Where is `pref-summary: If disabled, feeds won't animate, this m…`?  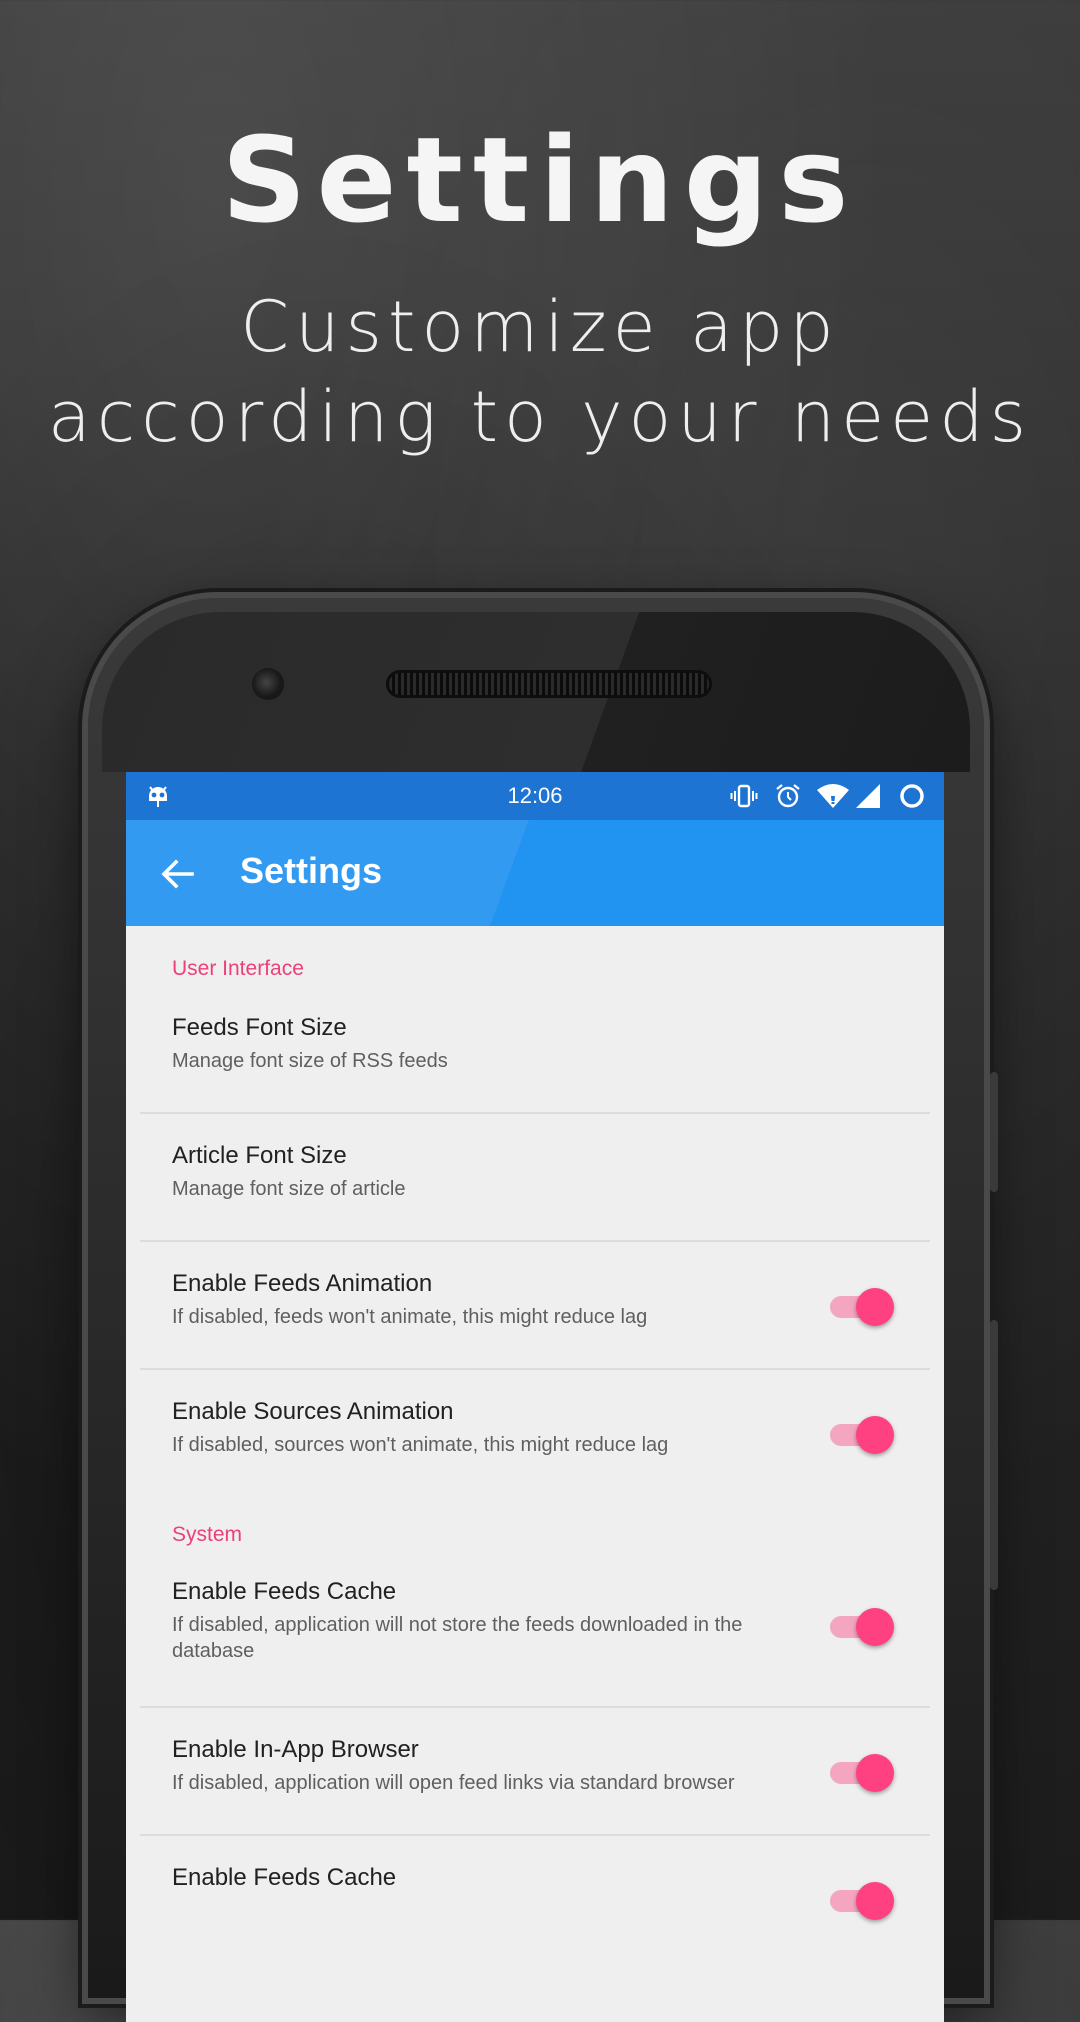 pref-summary: If disabled, feeds won't animate, this m… is located at coordinates (410, 1317).